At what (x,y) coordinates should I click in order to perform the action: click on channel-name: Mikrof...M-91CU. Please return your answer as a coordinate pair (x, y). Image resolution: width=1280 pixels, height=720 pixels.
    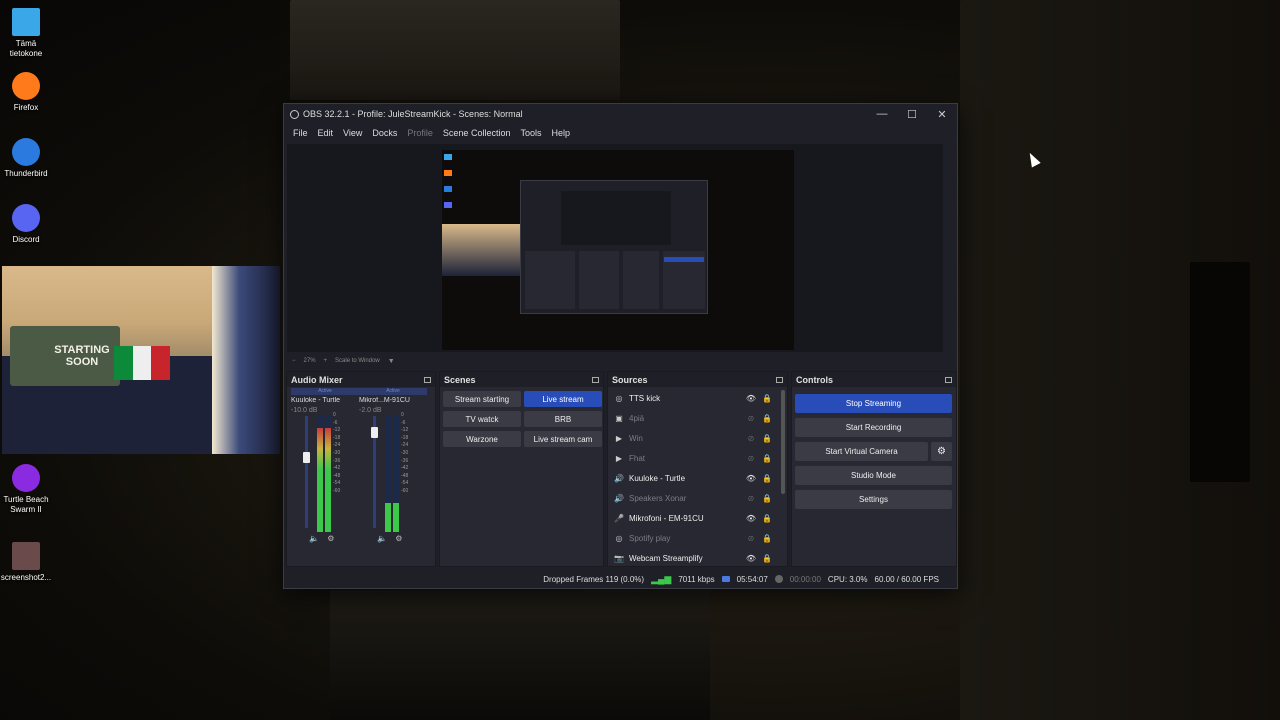
    Looking at the image, I should click on (393, 400).